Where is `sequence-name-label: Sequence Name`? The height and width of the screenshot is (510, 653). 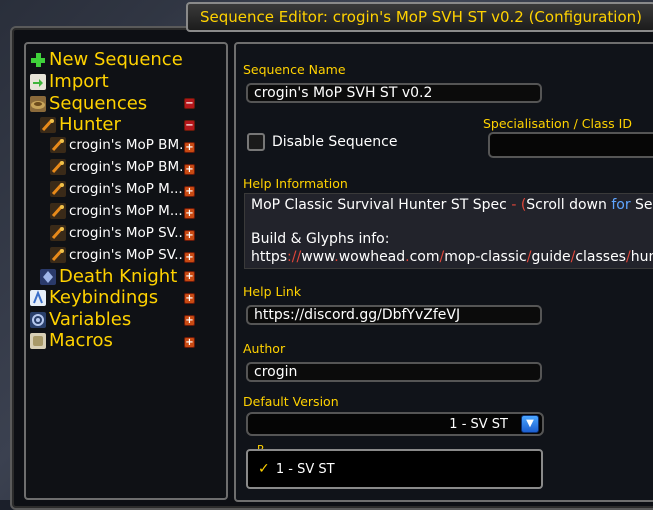 sequence-name-label: Sequence Name is located at coordinates (294, 69).